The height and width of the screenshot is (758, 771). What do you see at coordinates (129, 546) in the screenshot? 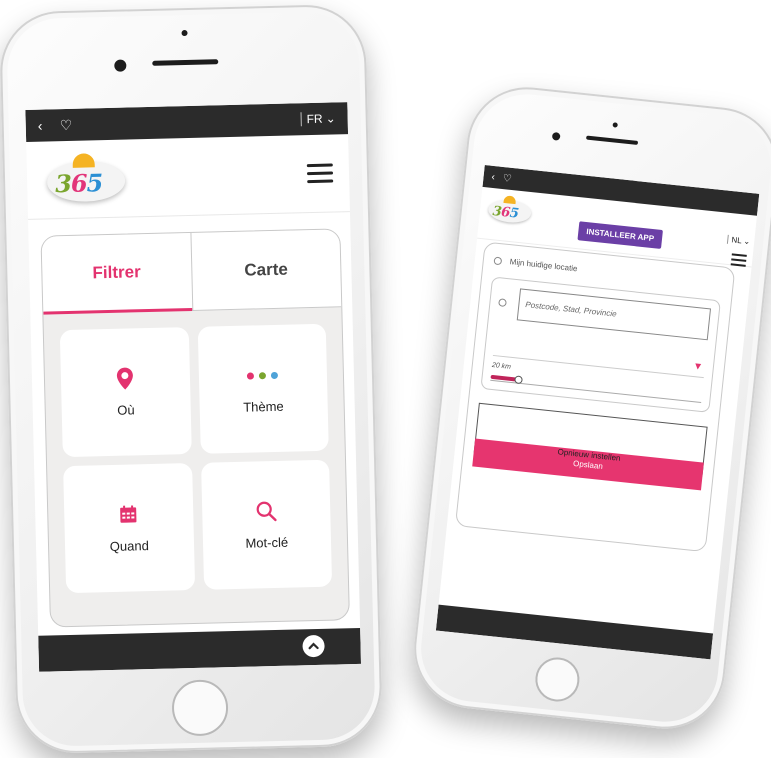
I see `card-label: Quand` at bounding box center [129, 546].